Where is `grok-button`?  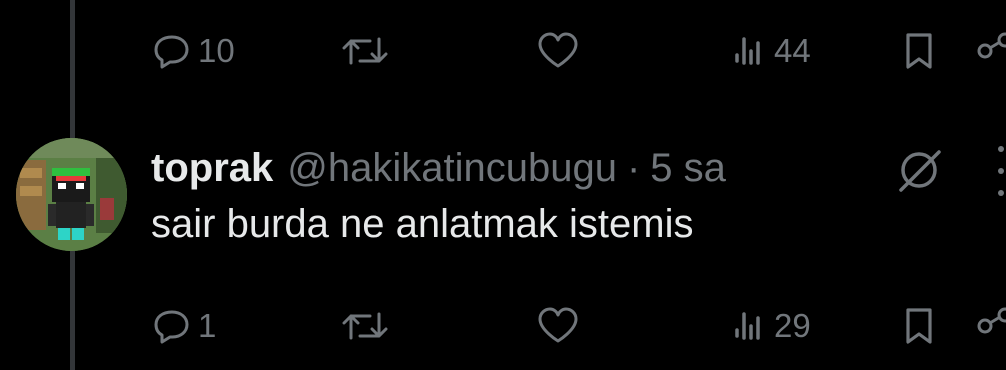
grok-button is located at coordinates (919, 172).